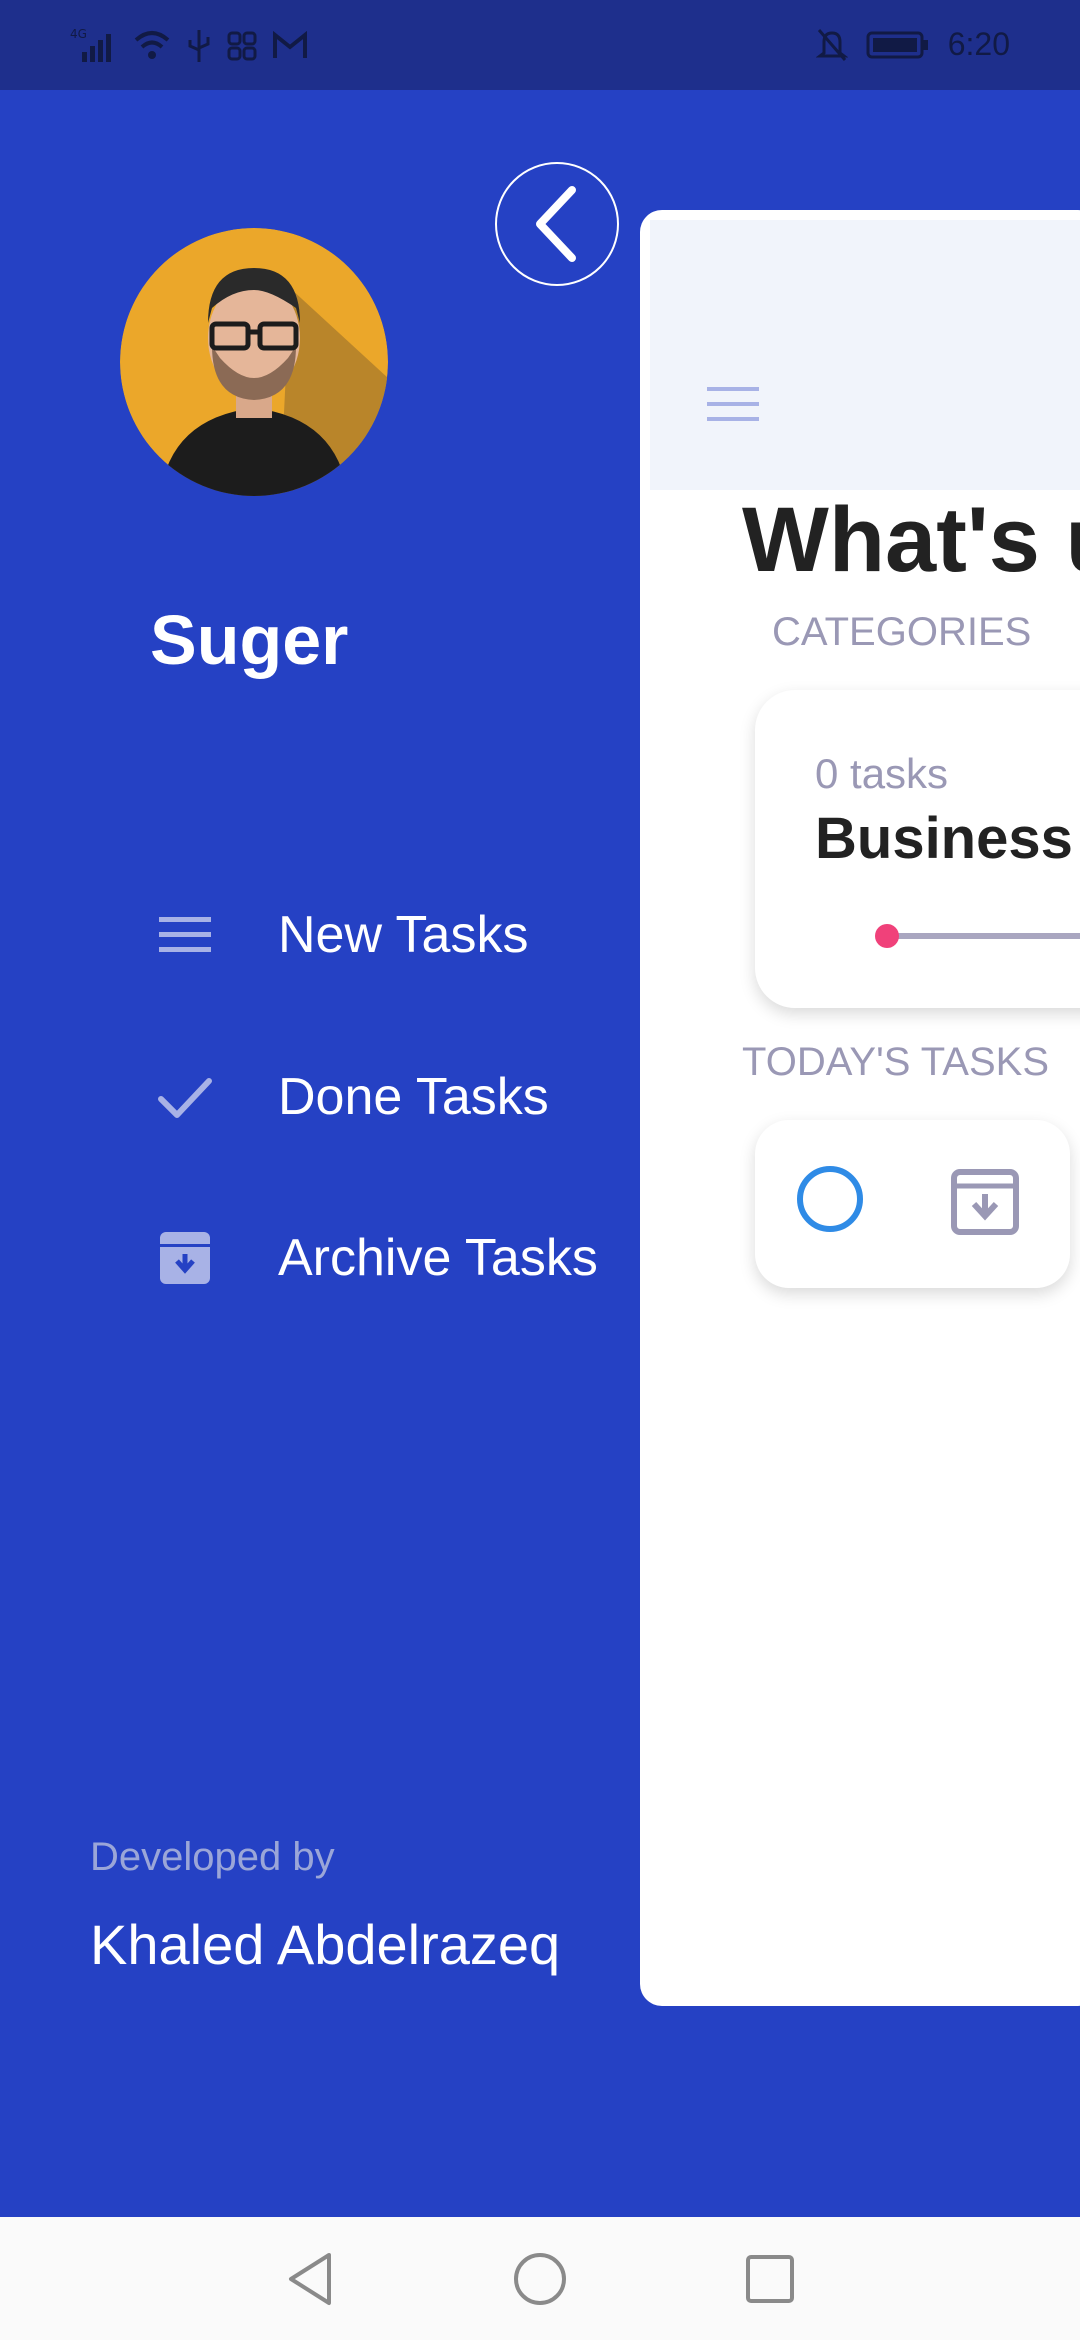 The image size is (1080, 2340). Describe the element at coordinates (254, 362) in the screenshot. I see `avatar` at that location.